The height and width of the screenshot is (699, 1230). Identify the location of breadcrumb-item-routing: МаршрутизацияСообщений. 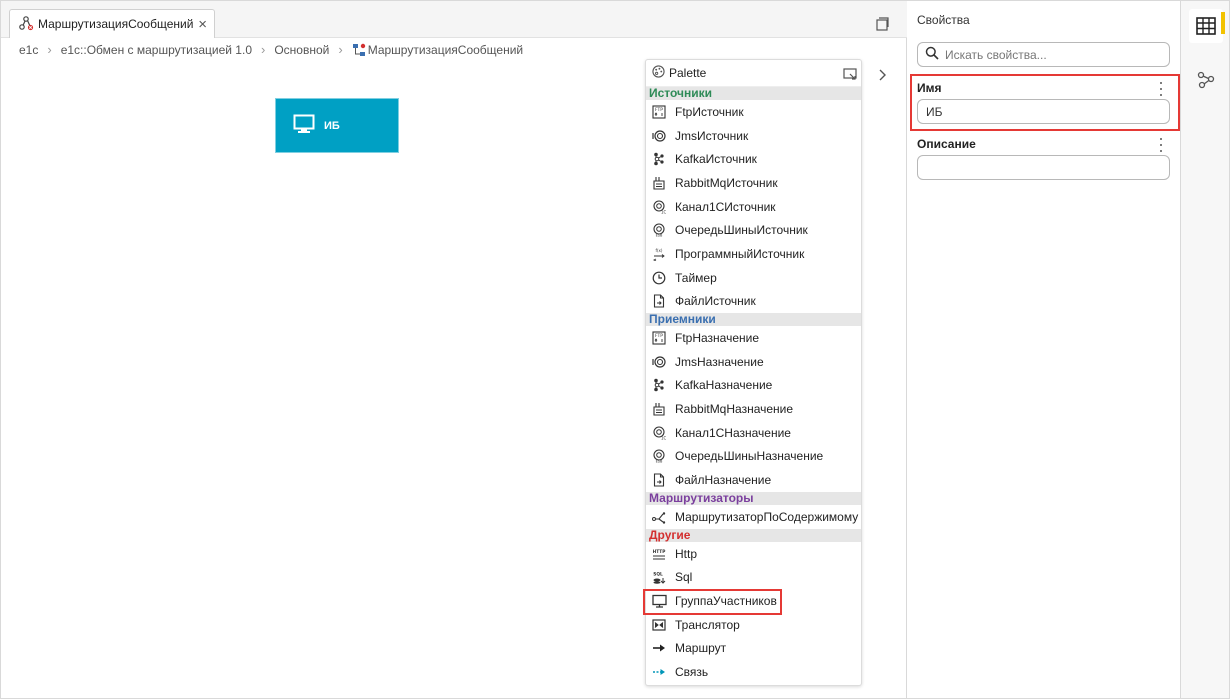
(445, 50).